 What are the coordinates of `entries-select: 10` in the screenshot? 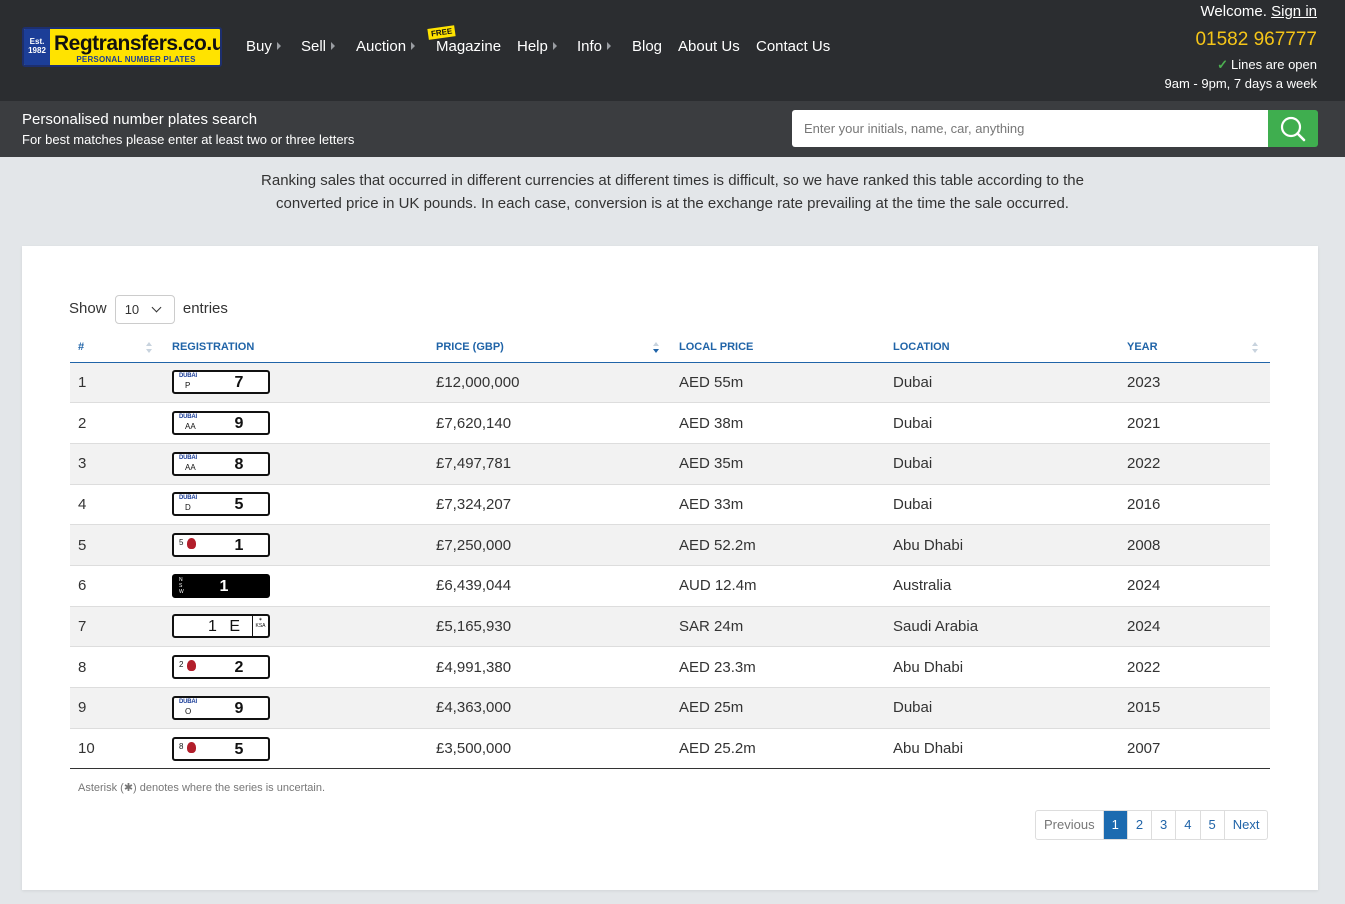 It's located at (144, 309).